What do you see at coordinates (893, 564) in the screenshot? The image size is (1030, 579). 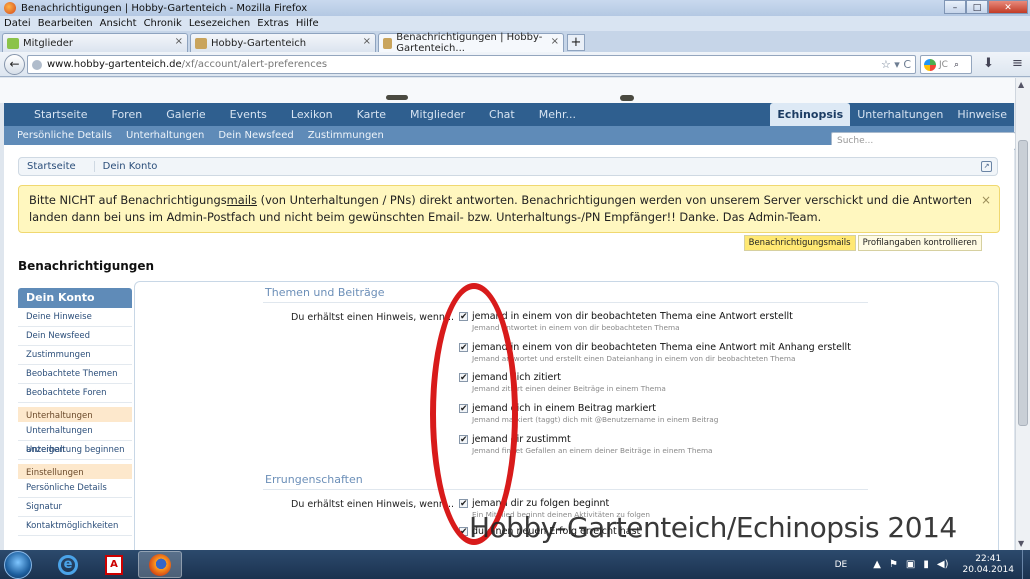 I see `action-center-icon: ⚑` at bounding box center [893, 564].